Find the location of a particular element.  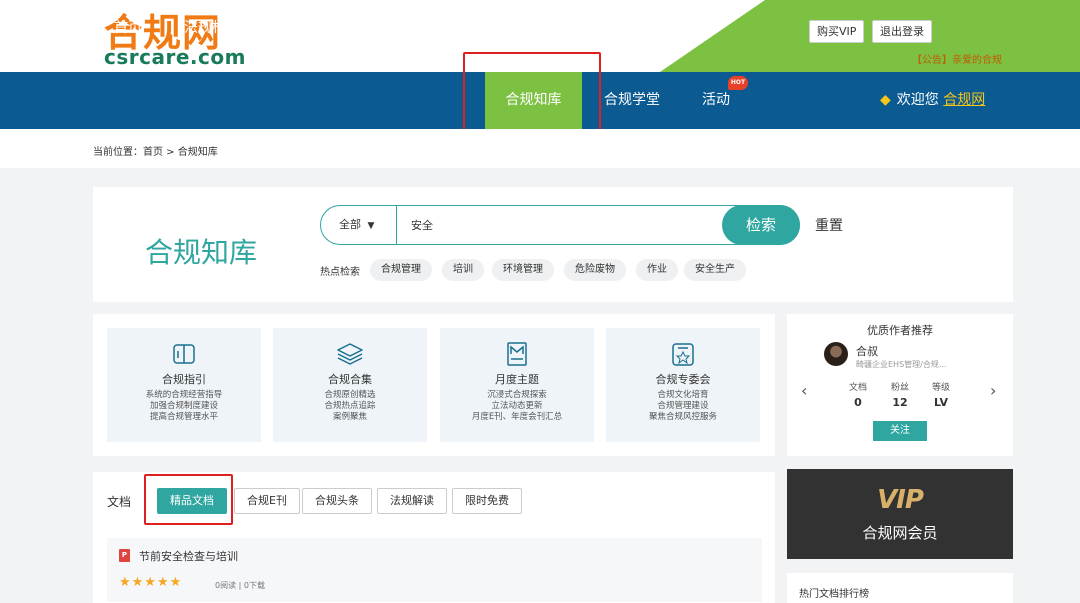

document-title: 节前安全检查与培训 is located at coordinates (188, 556).